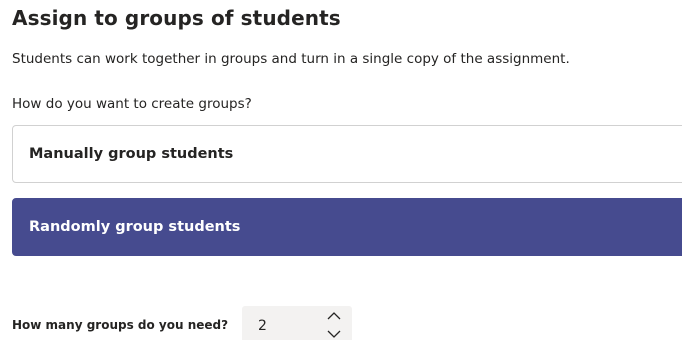 The image size is (682, 340). I want to click on page-title: Assign to groups of students, so click(176, 18).